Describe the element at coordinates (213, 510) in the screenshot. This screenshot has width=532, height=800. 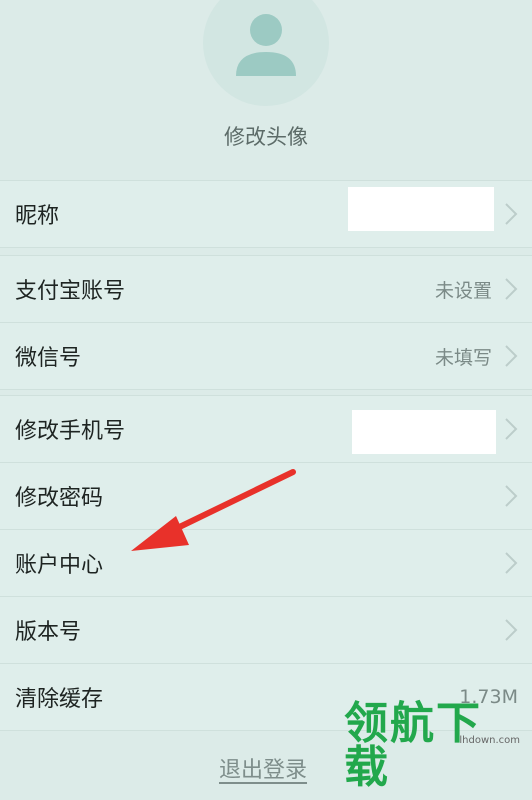
I see `annotation-arrow-icon` at that location.